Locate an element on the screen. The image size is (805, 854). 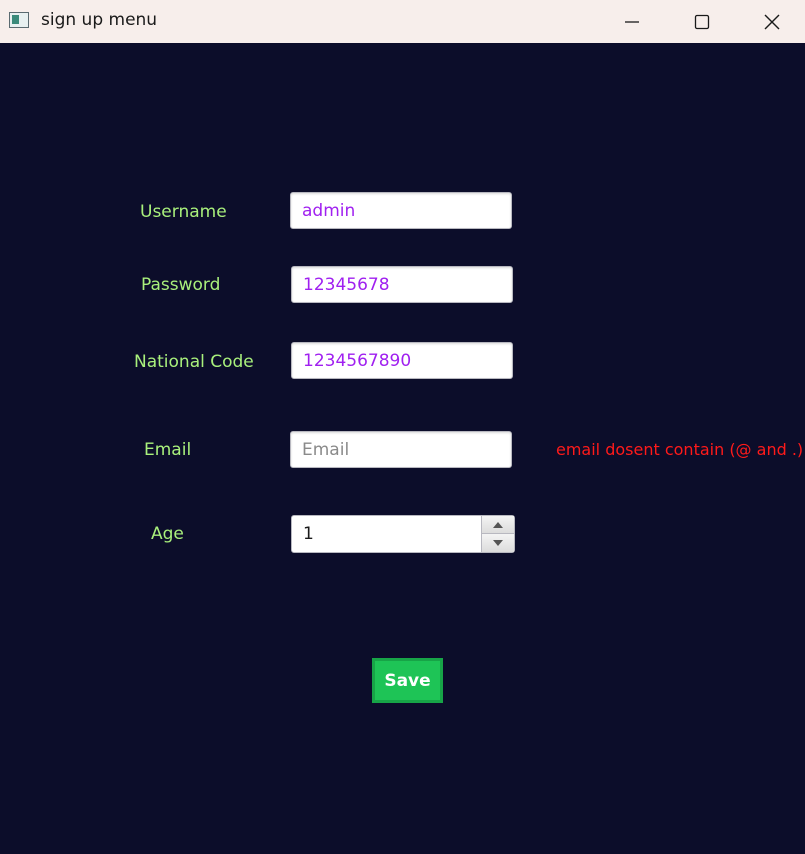
maximize-icon is located at coordinates (702, 21).